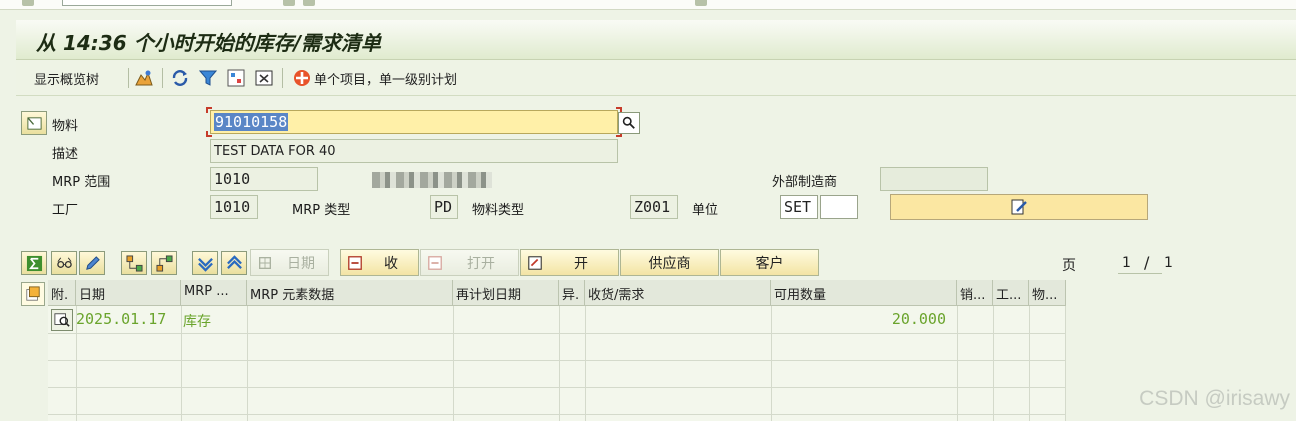 The height and width of the screenshot is (421, 1296). What do you see at coordinates (309, 3) in the screenshot?
I see `back-icon` at bounding box center [309, 3].